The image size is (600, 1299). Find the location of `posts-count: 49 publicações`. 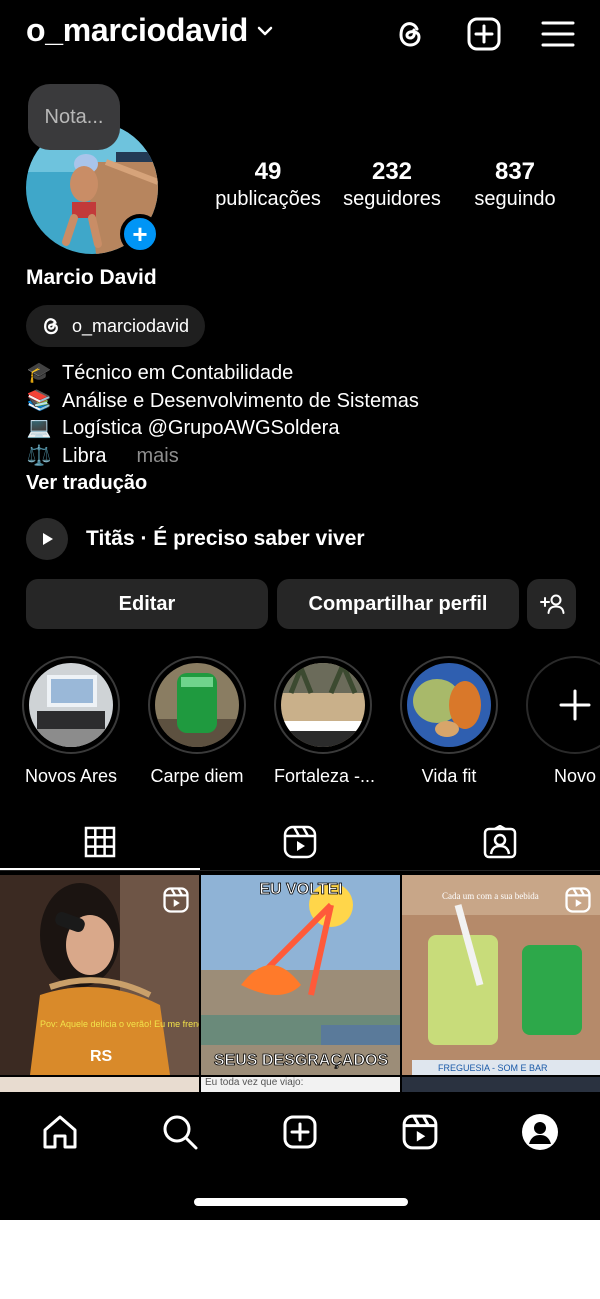

posts-count: 49 publicações is located at coordinates (268, 184).